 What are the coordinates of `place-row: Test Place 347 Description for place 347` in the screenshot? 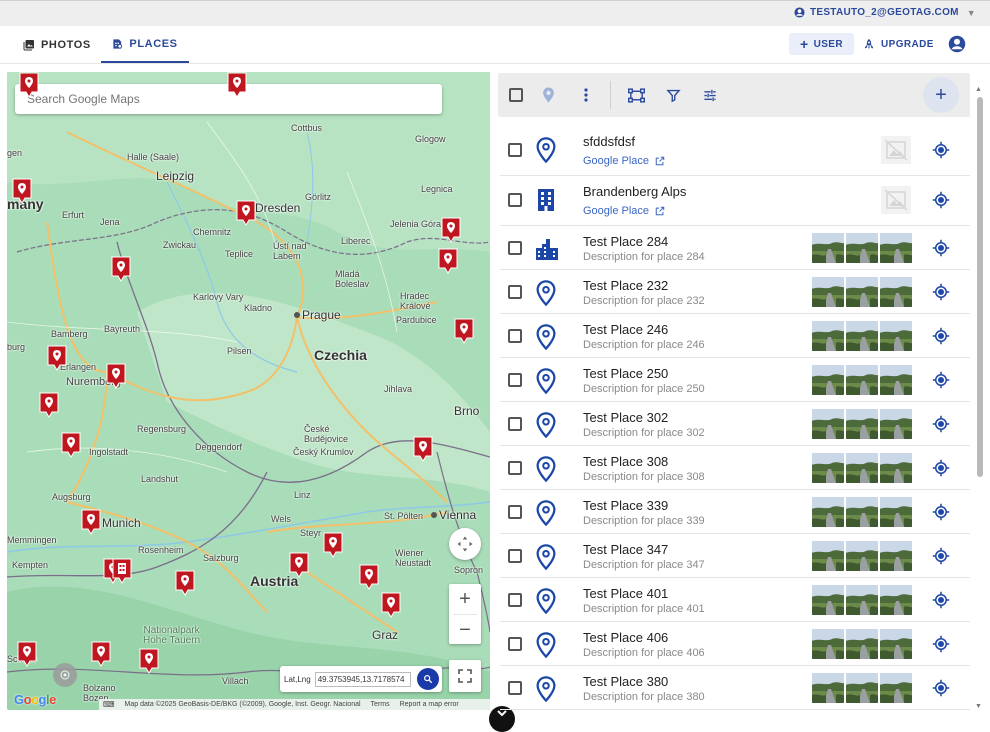 It's located at (735, 556).